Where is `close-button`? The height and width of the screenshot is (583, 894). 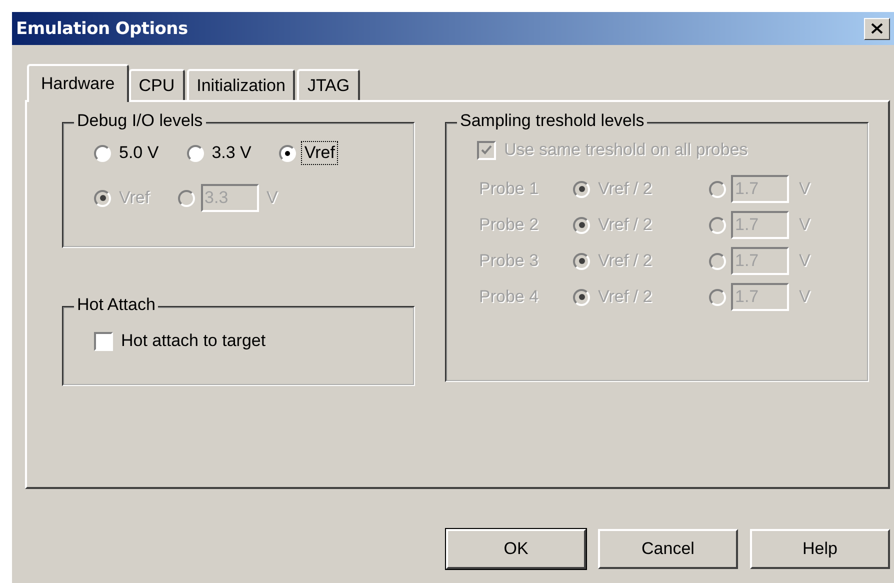
close-button is located at coordinates (877, 29).